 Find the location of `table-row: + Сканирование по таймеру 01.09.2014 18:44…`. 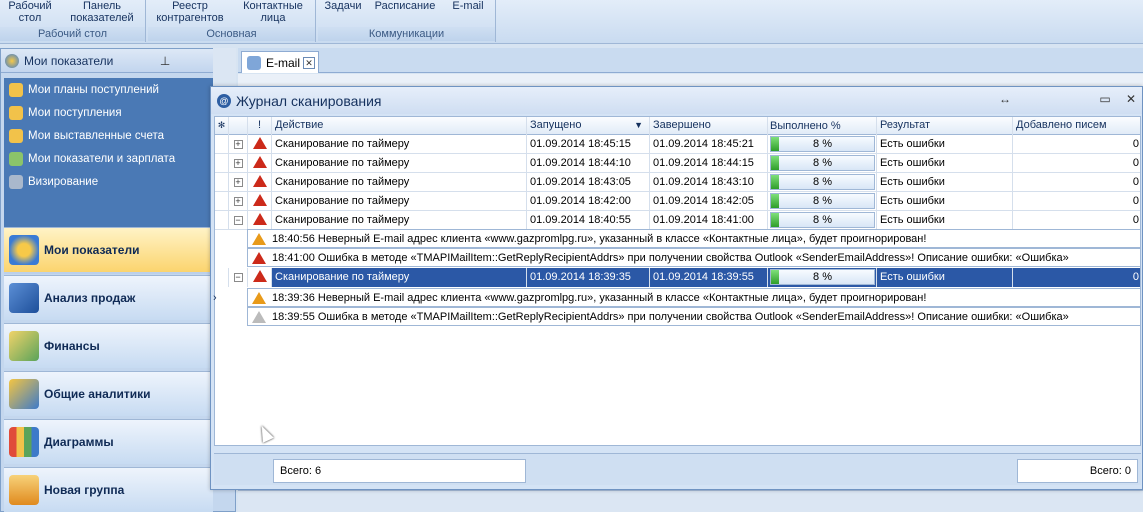

table-row: + Сканирование по таймеру 01.09.2014 18:44… is located at coordinates (677, 163).